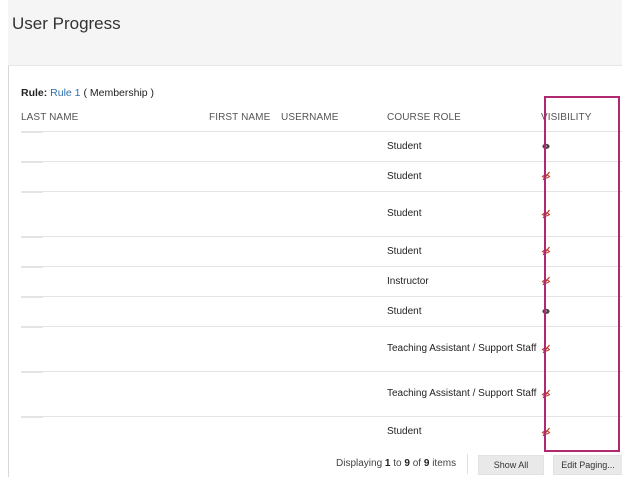 The image size is (622, 477). What do you see at coordinates (467, 464) in the screenshot?
I see `pagination-divider` at bounding box center [467, 464].